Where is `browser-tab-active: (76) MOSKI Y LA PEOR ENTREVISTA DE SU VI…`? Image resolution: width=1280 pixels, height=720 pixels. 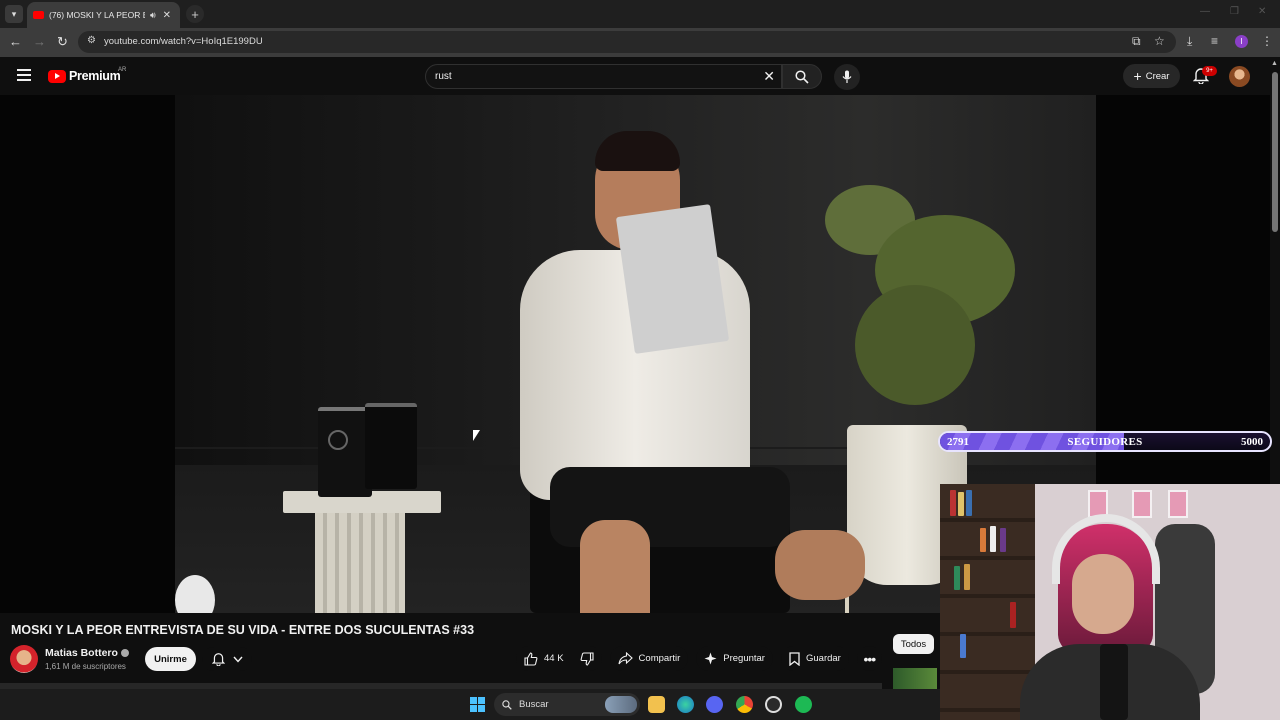 browser-tab-active: (76) MOSKI Y LA PEOR ENTREVISTA DE SU VI… is located at coordinates (103, 15).